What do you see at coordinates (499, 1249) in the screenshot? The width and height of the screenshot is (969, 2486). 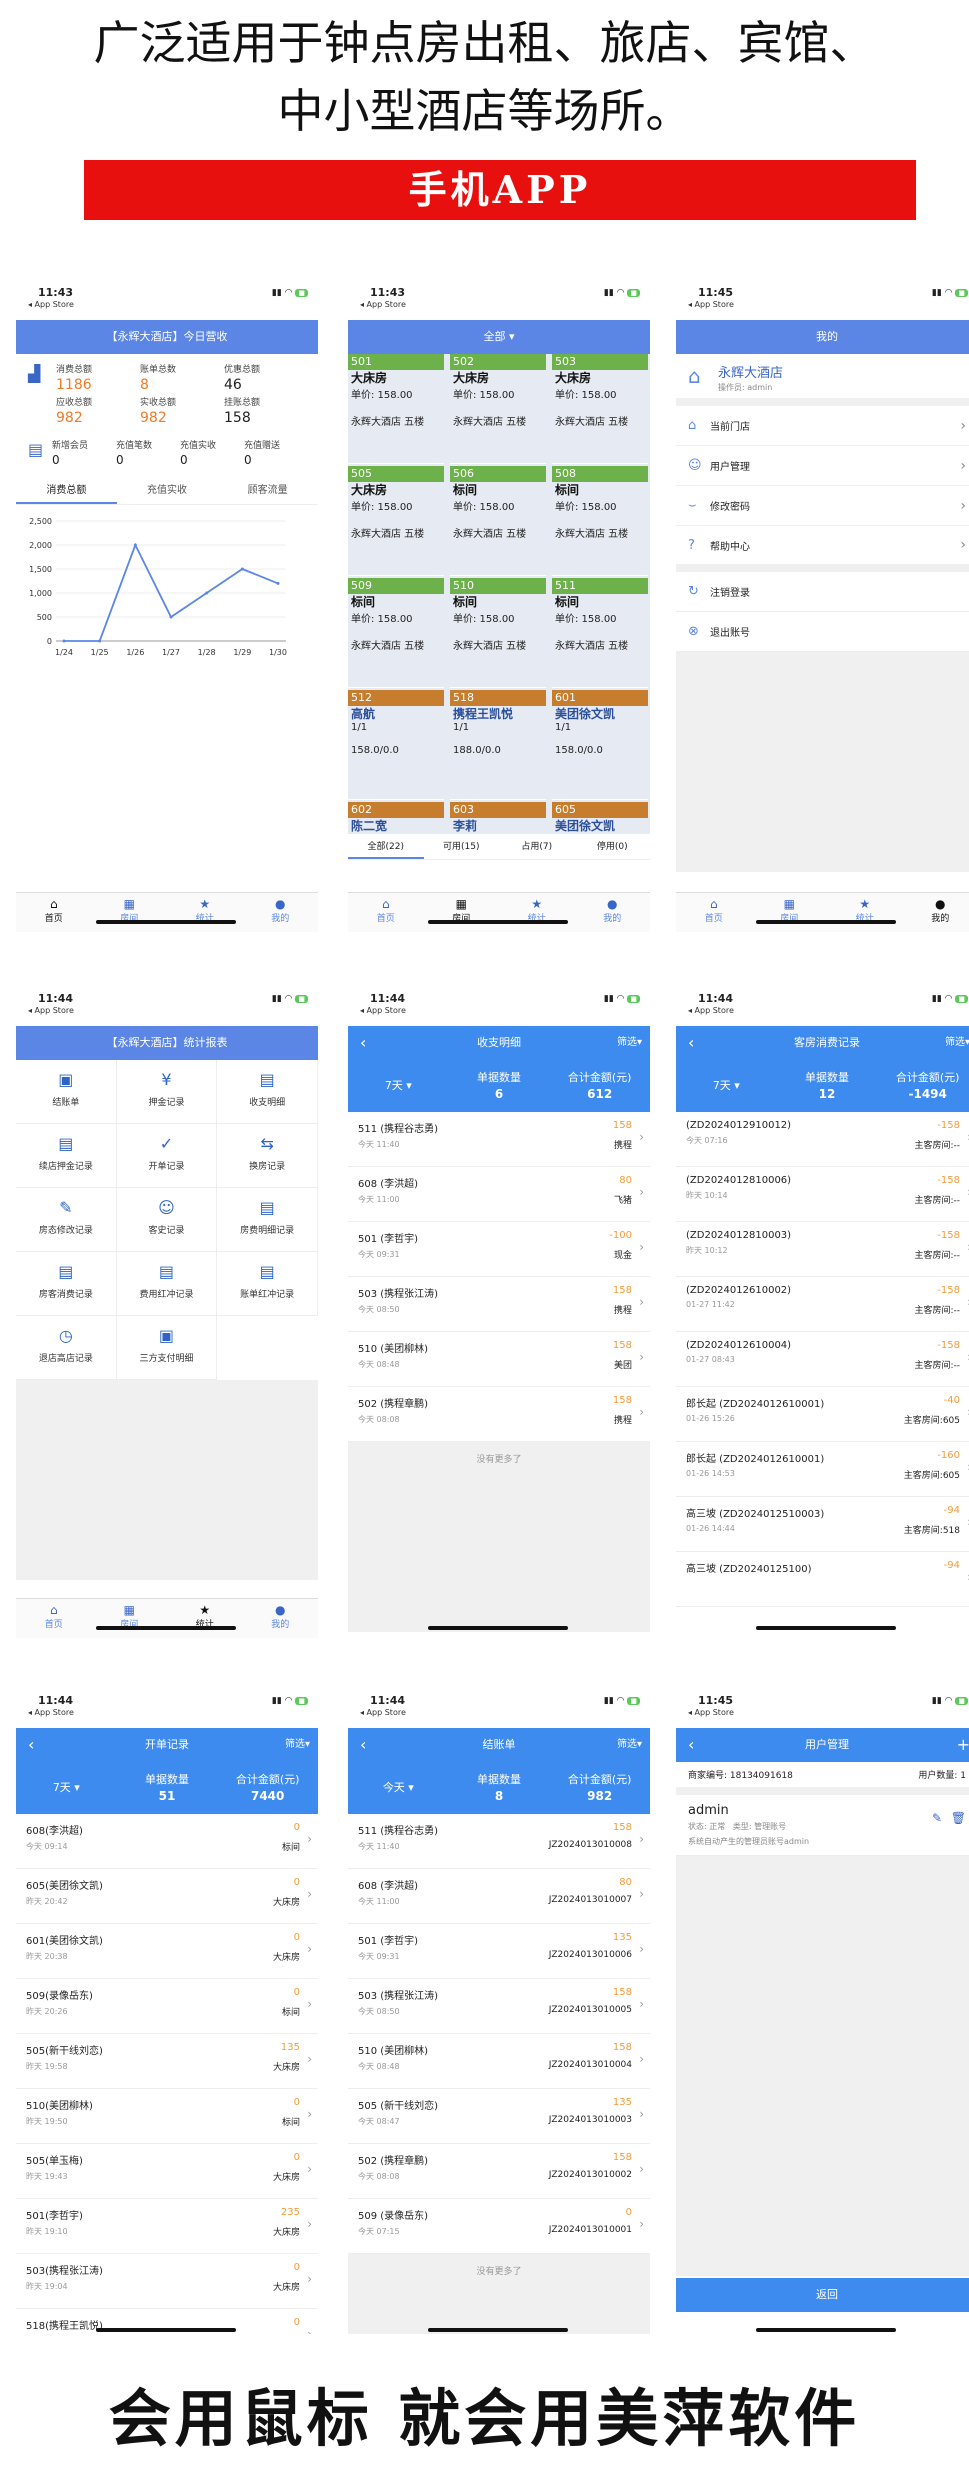 I see `list-item: 501 (李哲宇) 今天 09:31 -100 现金 ›` at bounding box center [499, 1249].